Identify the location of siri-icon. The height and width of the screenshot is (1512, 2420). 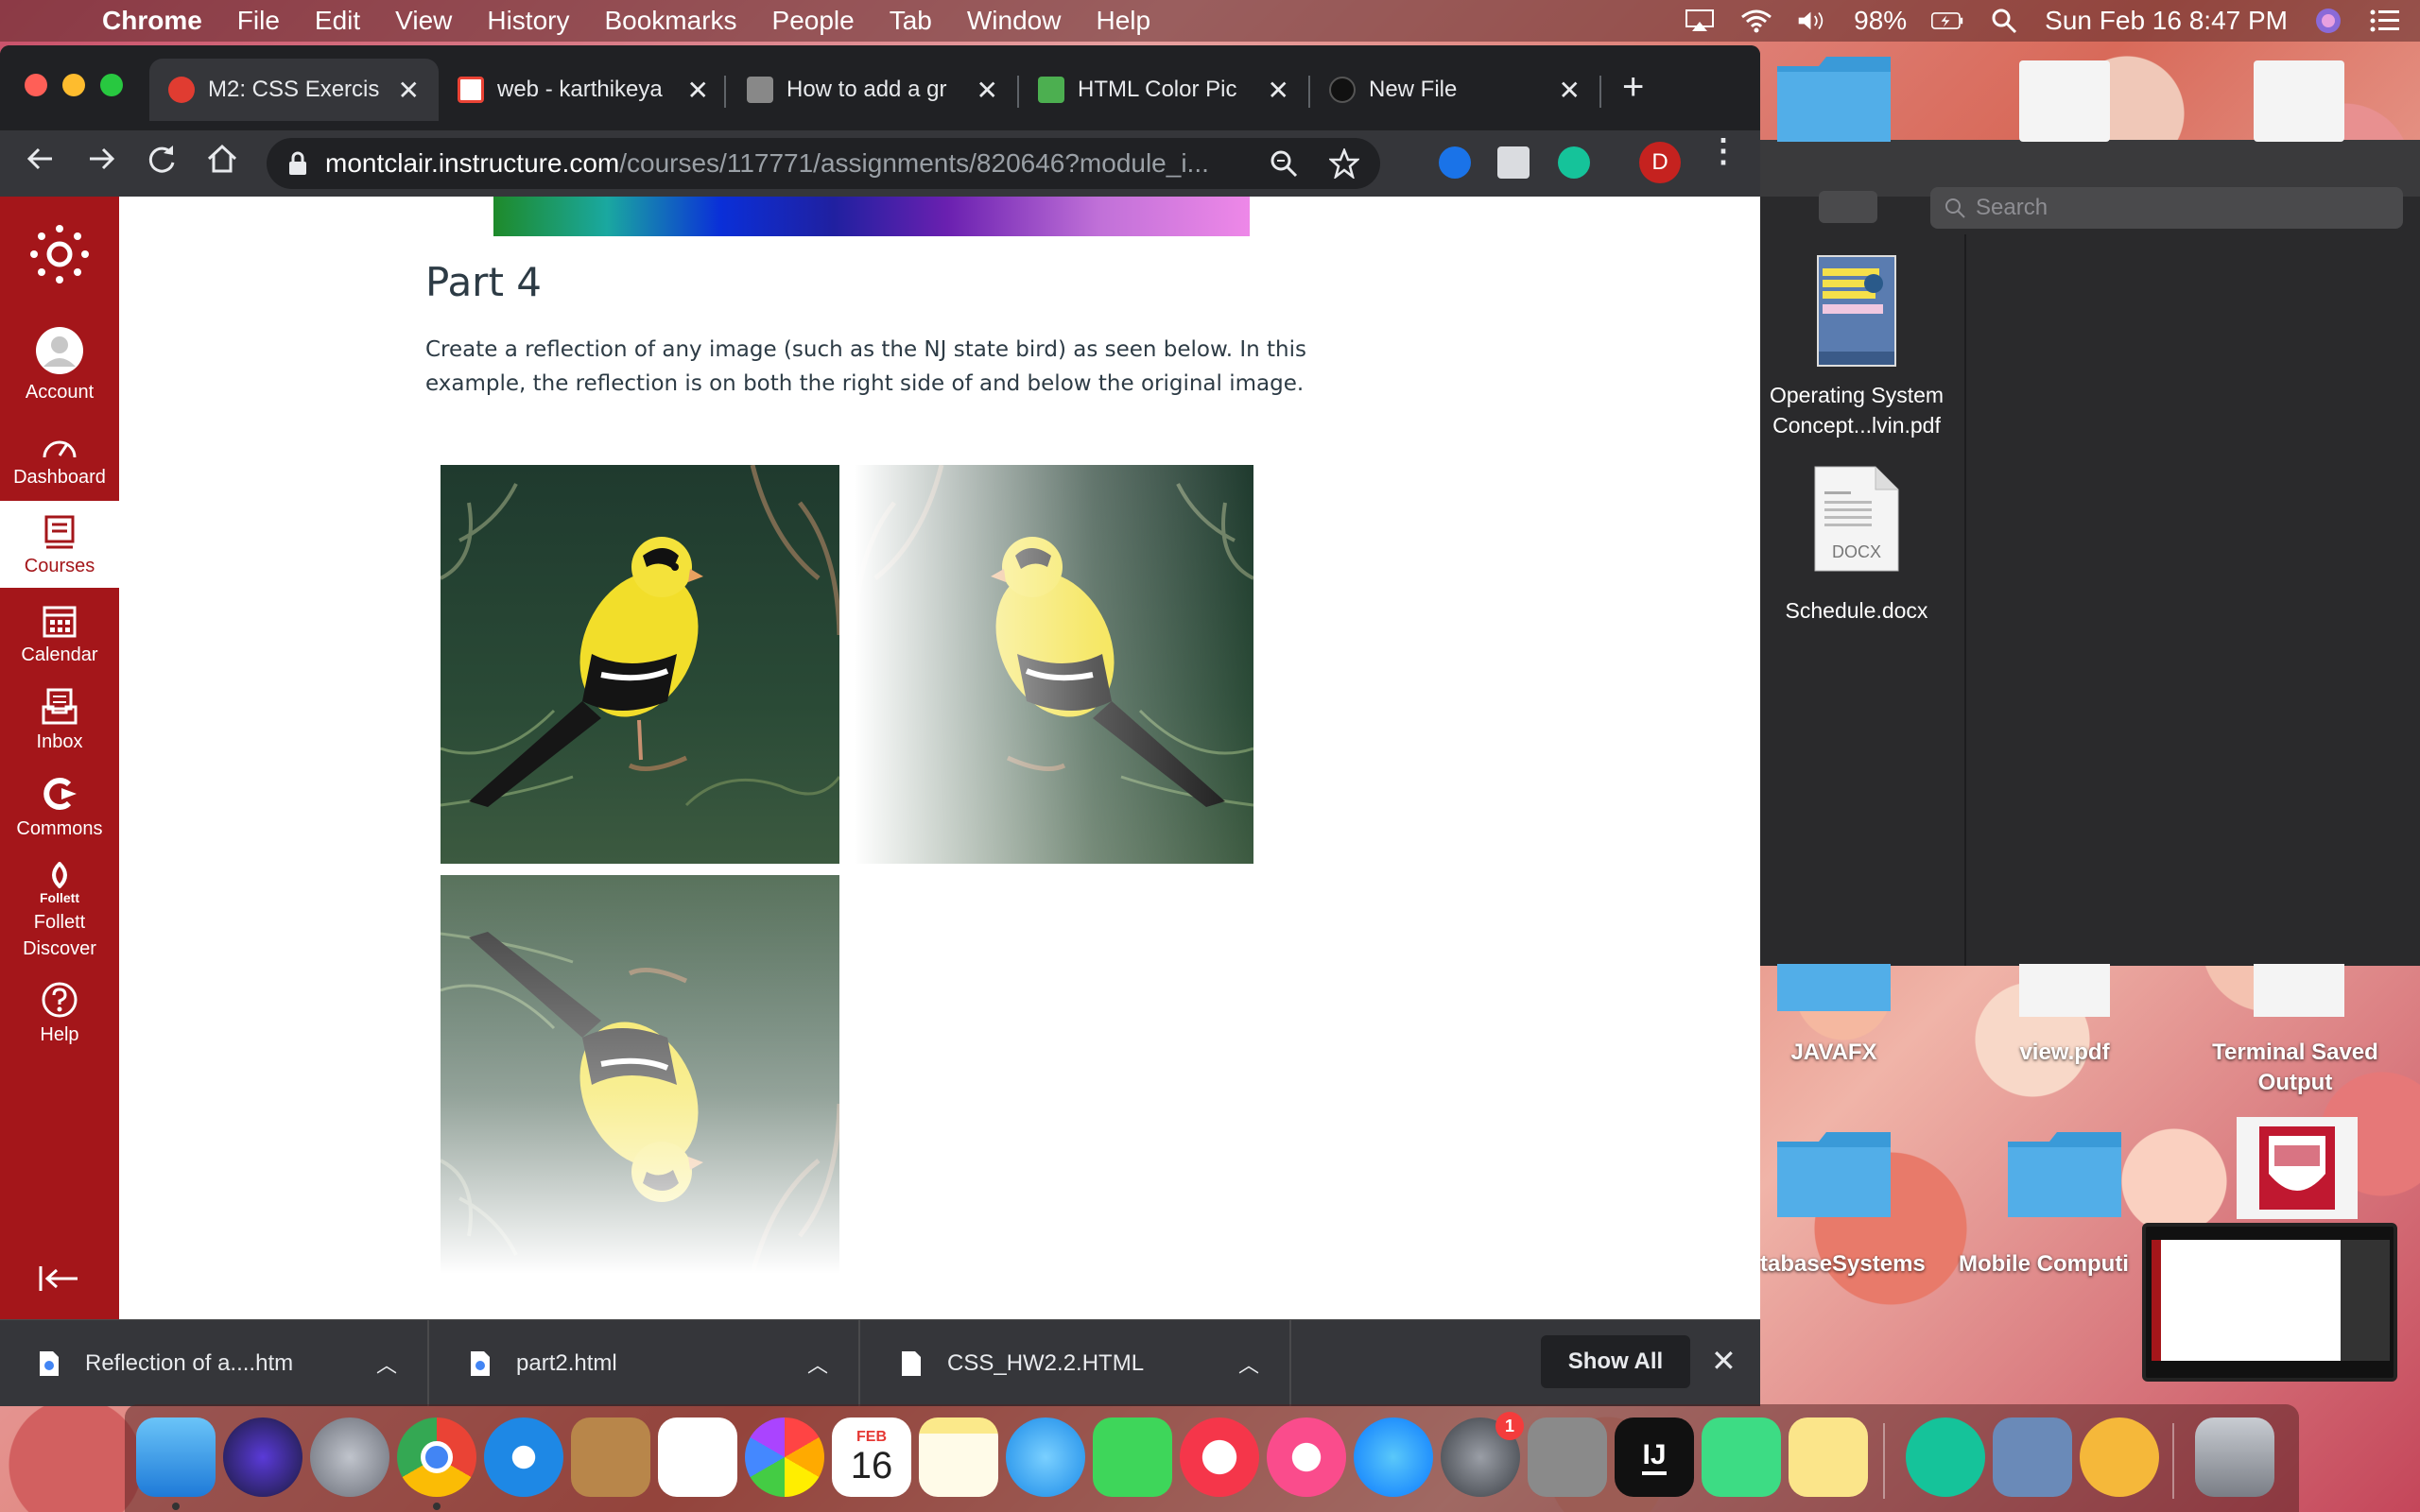
(2328, 21).